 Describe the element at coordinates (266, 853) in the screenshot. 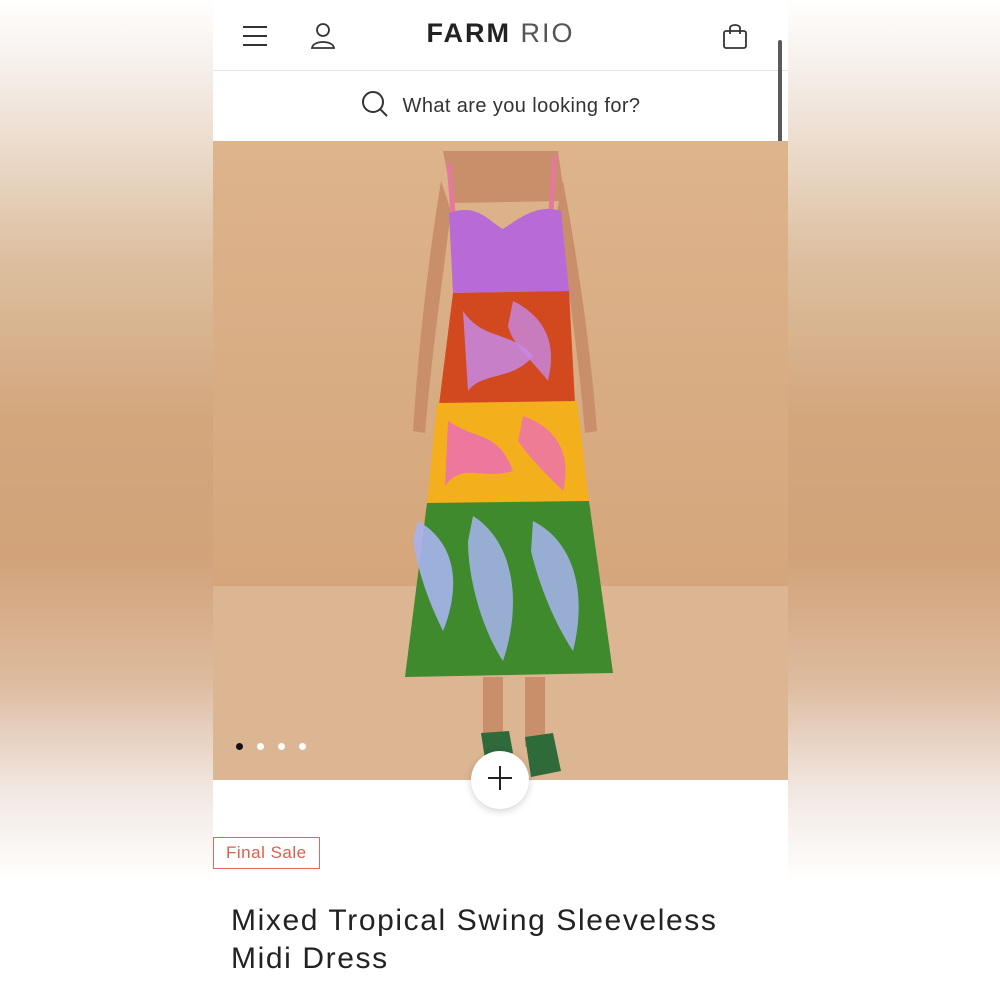

I see `status-badge: Final Sale` at that location.